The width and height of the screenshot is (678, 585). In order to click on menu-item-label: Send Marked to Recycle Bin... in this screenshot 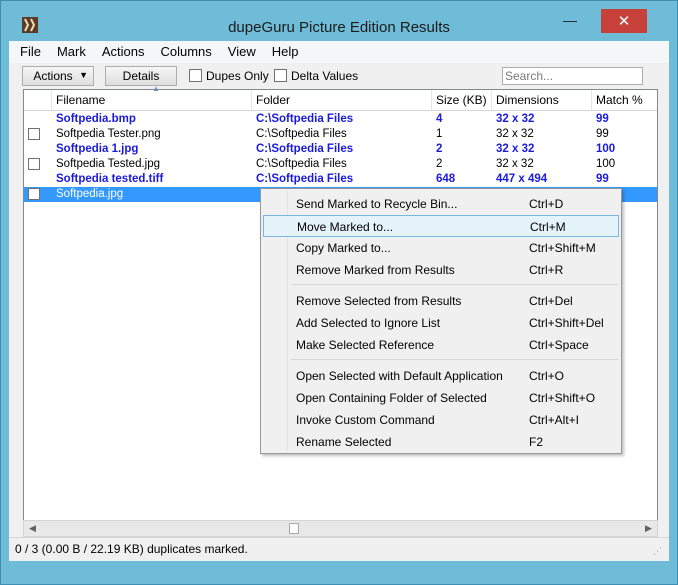, I will do `click(377, 204)`.